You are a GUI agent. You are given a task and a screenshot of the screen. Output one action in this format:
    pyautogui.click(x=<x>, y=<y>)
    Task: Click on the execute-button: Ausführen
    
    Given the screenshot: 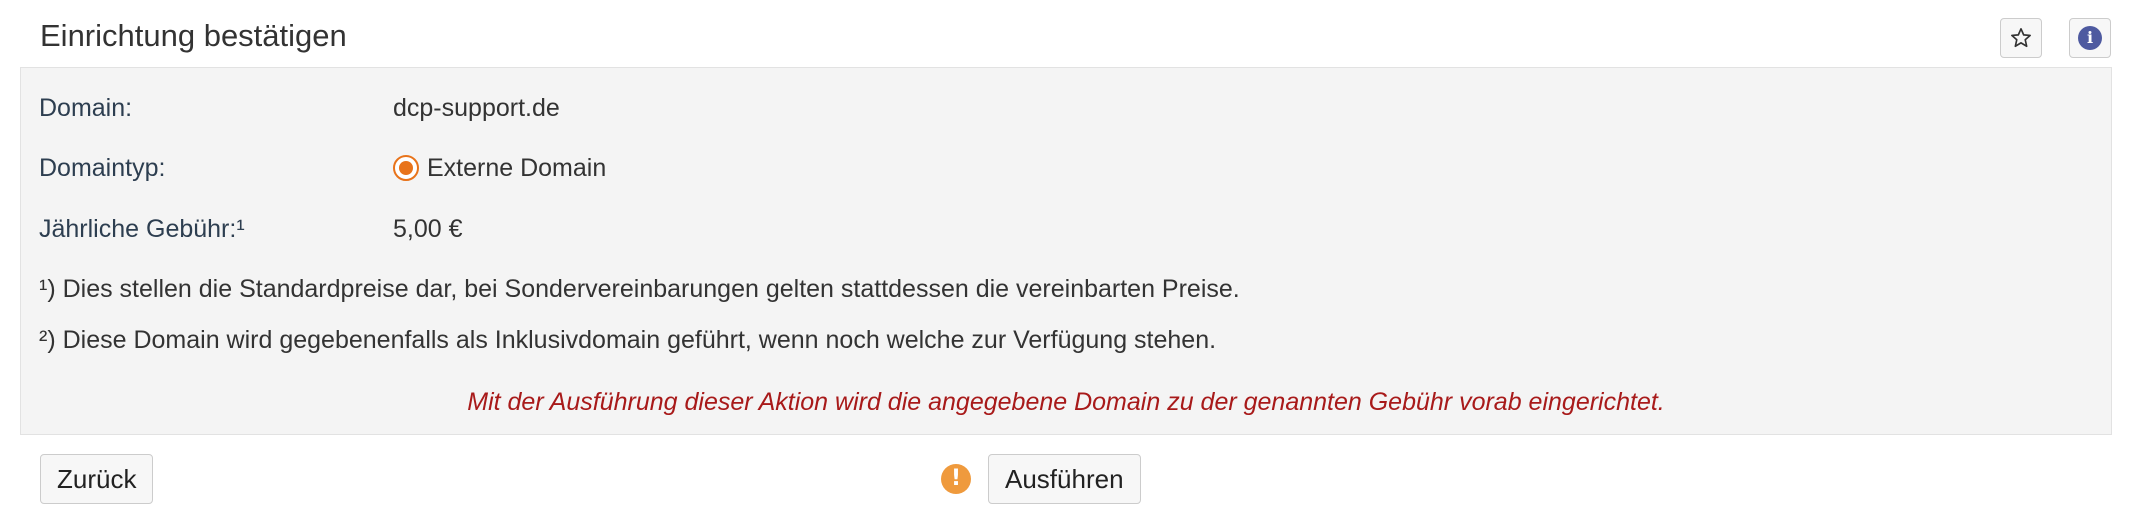 What is the action you would take?
    pyautogui.click(x=1064, y=479)
    